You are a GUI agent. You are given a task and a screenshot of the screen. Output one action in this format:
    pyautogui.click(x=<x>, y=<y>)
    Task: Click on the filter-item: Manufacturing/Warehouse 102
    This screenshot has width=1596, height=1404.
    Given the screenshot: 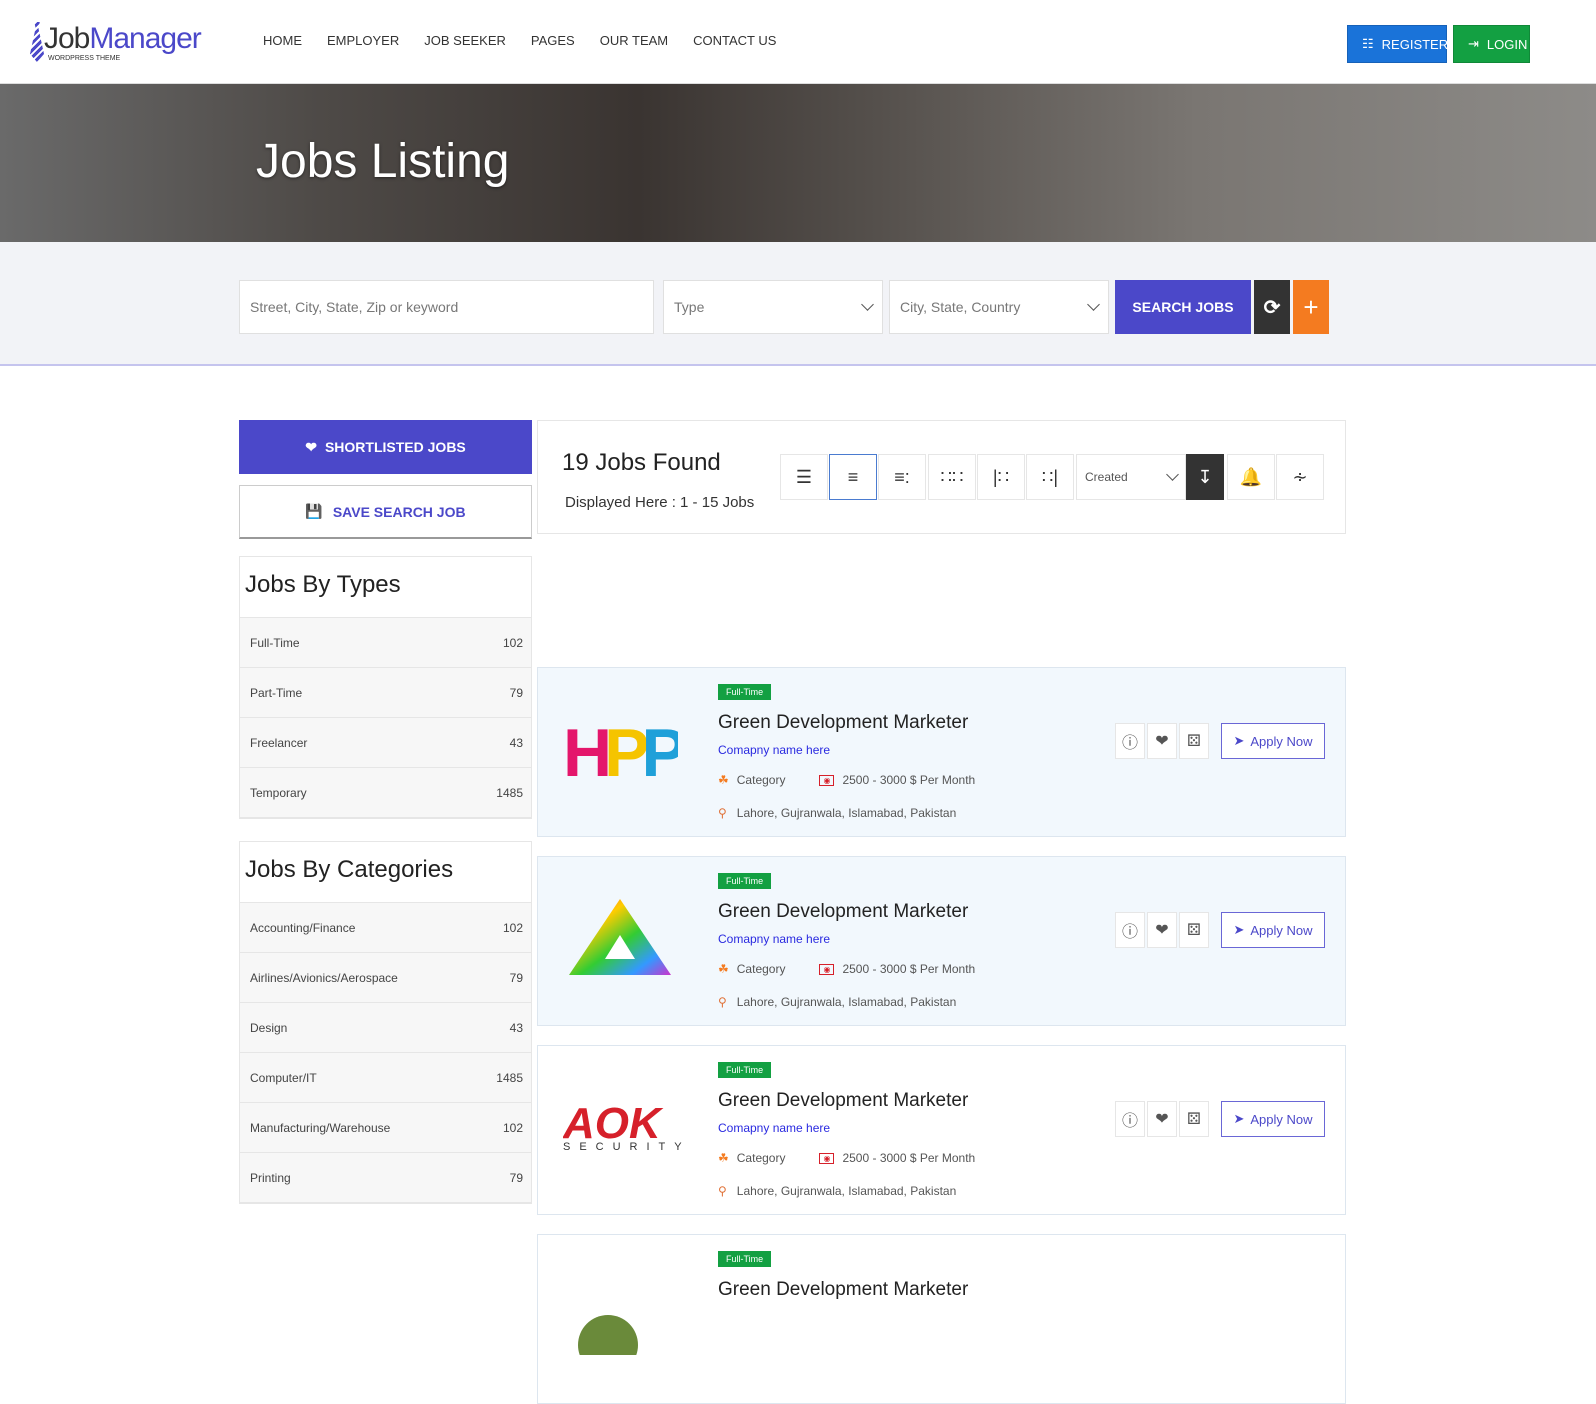 What is the action you would take?
    pyautogui.click(x=385, y=1128)
    